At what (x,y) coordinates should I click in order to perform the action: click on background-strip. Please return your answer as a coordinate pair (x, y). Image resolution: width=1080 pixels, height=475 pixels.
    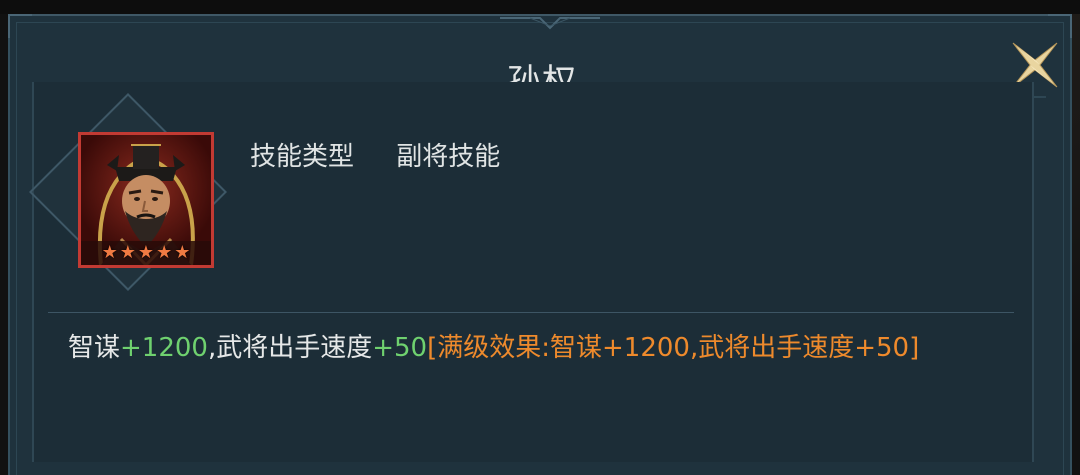
    Looking at the image, I should click on (540, 7).